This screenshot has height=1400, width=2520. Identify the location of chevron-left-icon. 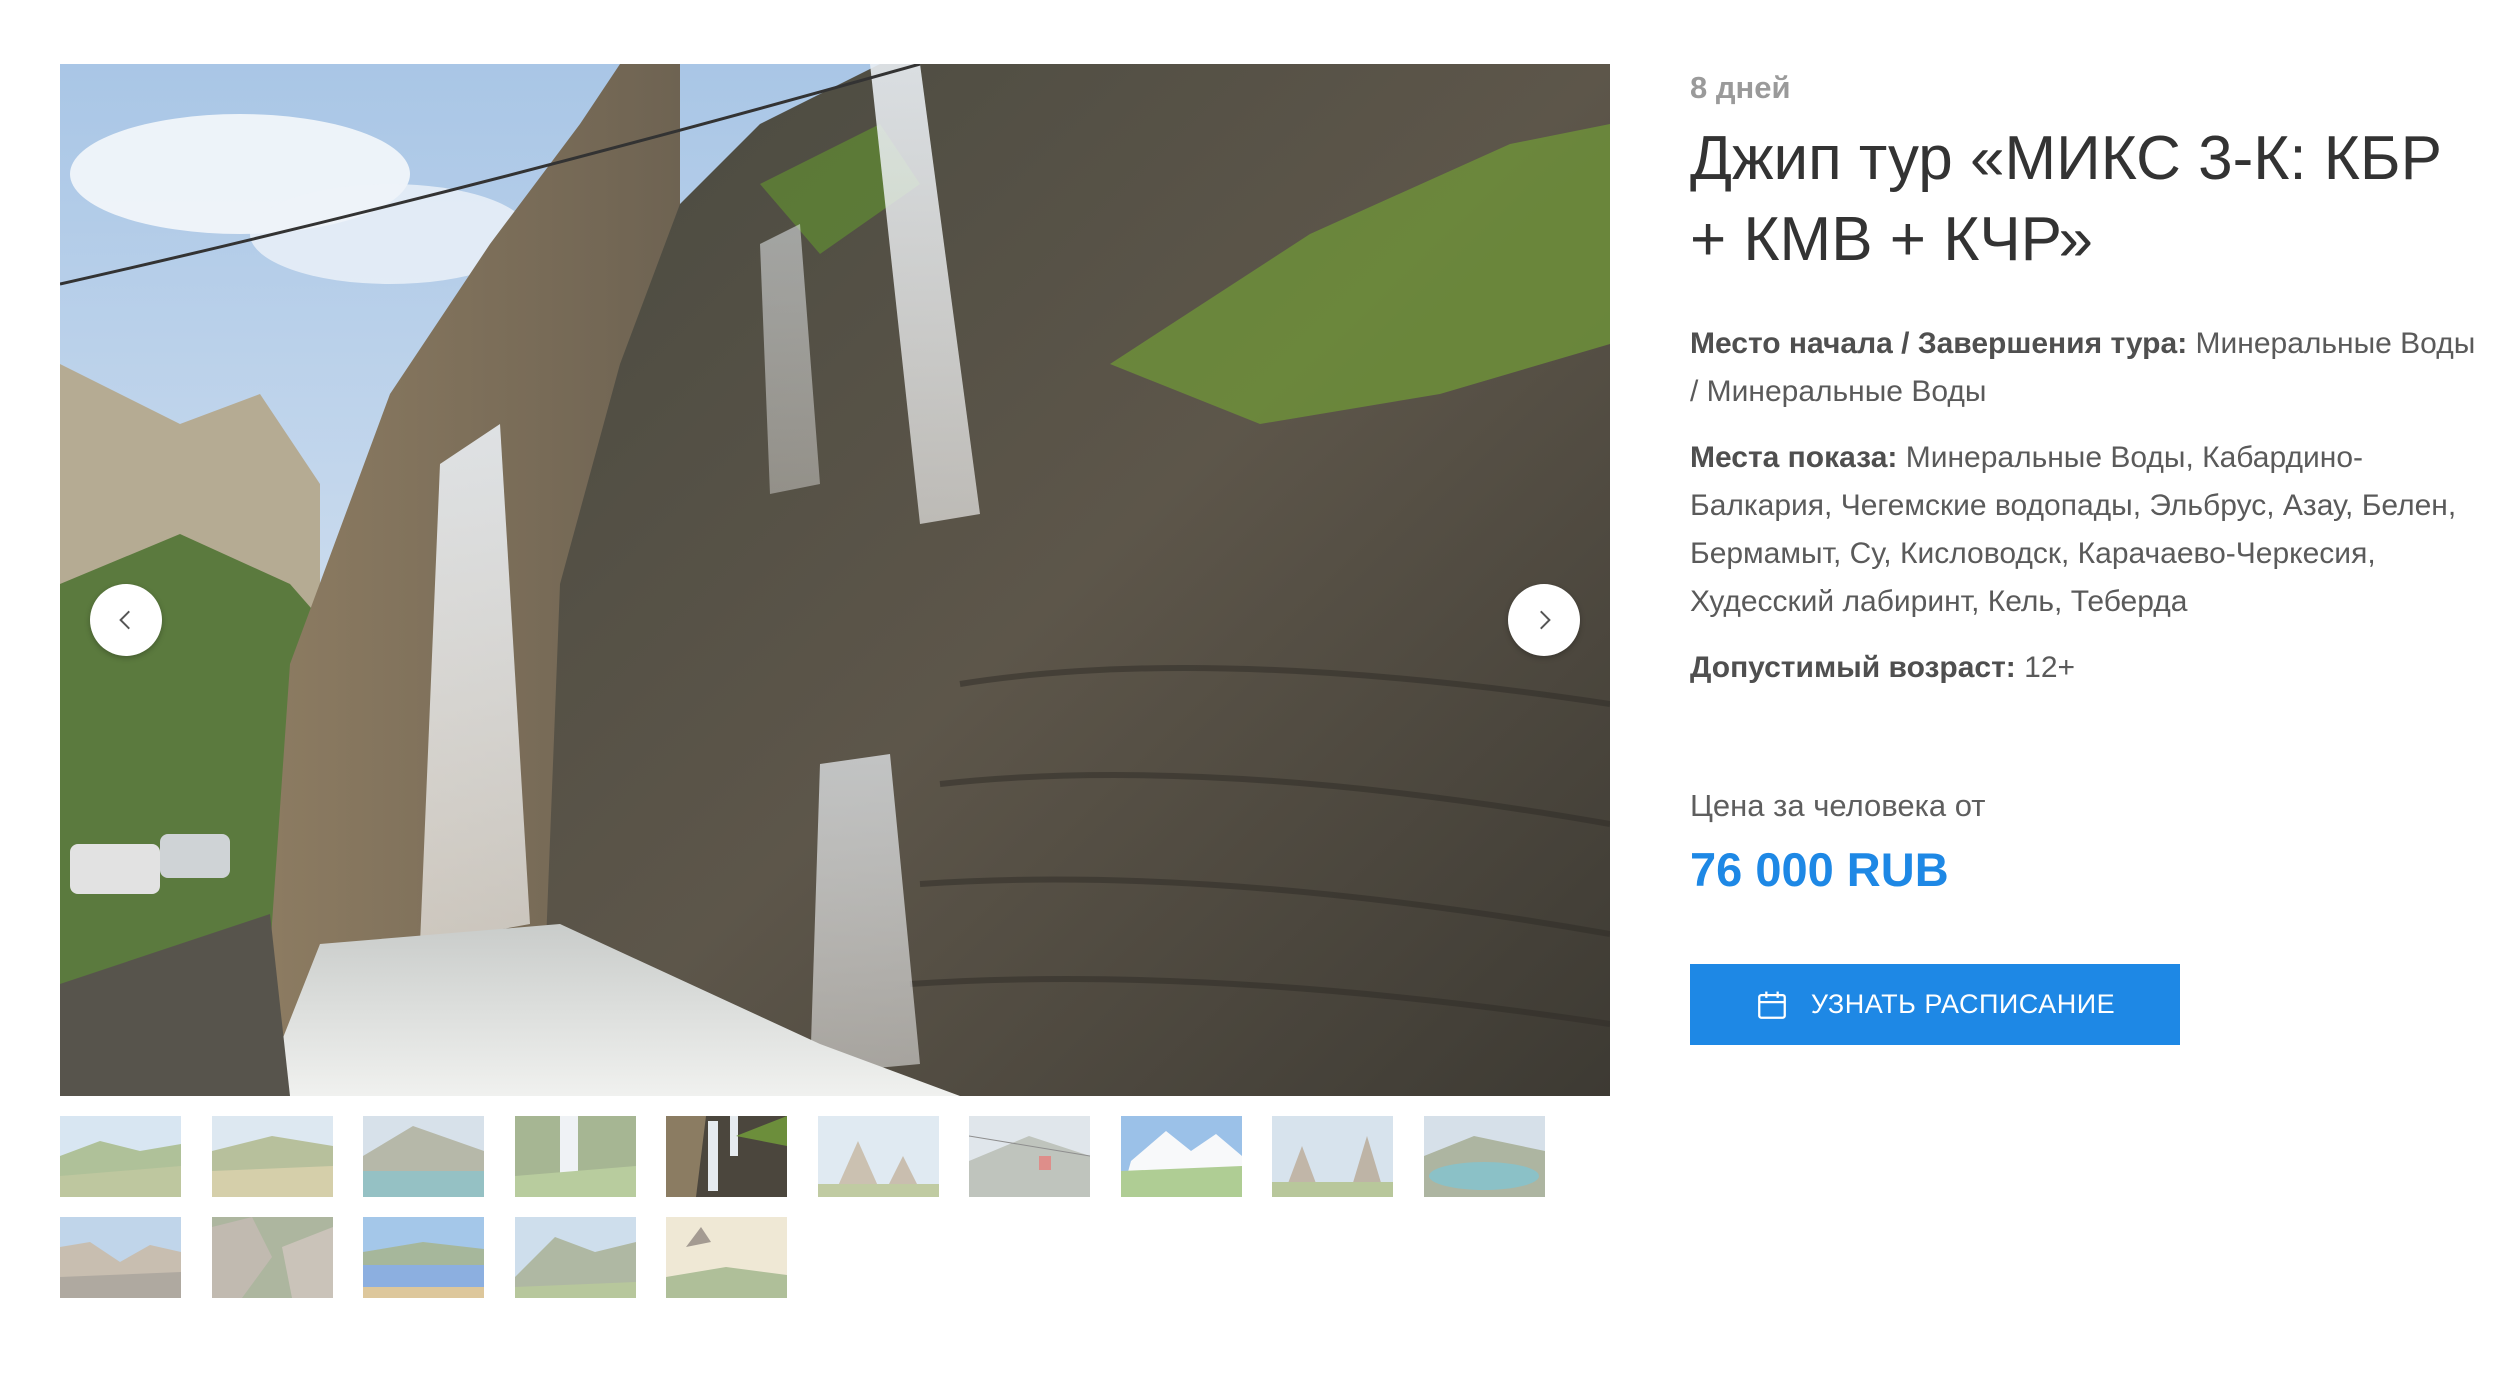
(124, 620).